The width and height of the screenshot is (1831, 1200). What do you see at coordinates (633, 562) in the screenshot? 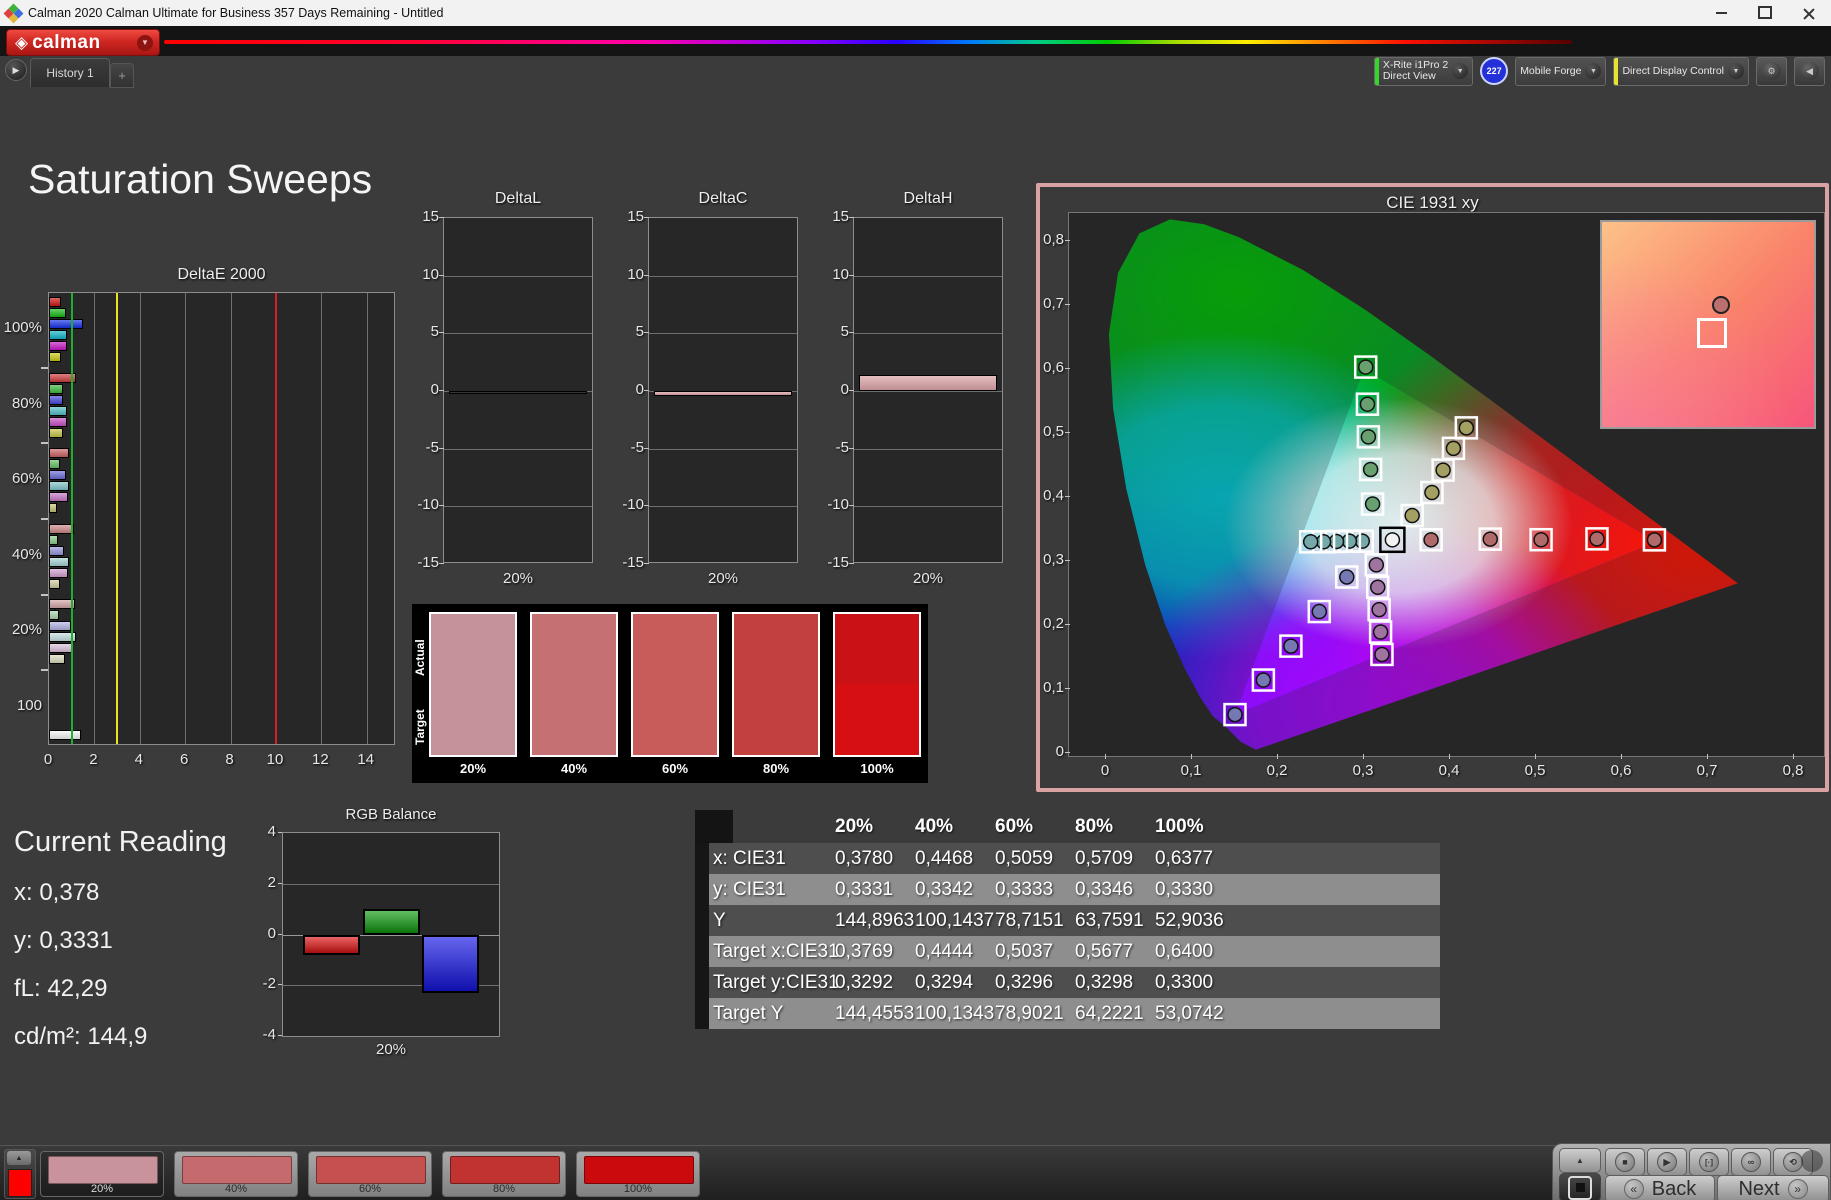
I see `mini-ytick-label: -15` at bounding box center [633, 562].